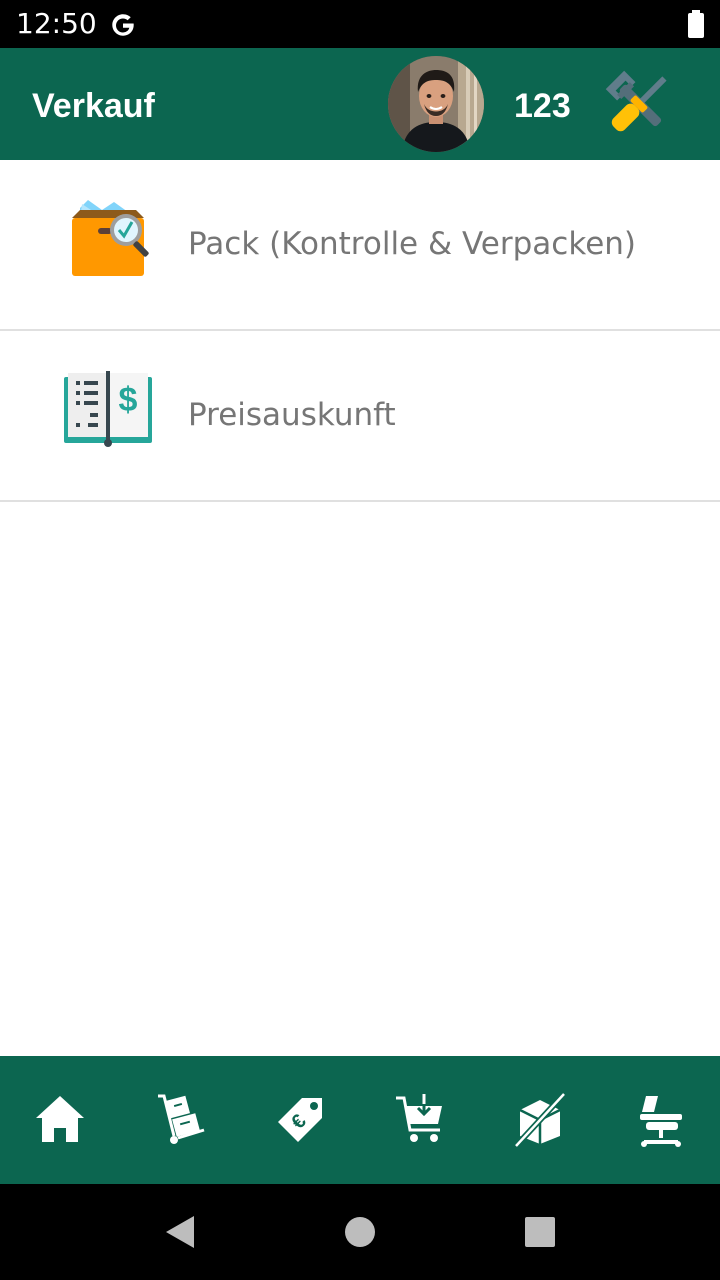  What do you see at coordinates (123, 25) in the screenshot?
I see `google-g-icon` at bounding box center [123, 25].